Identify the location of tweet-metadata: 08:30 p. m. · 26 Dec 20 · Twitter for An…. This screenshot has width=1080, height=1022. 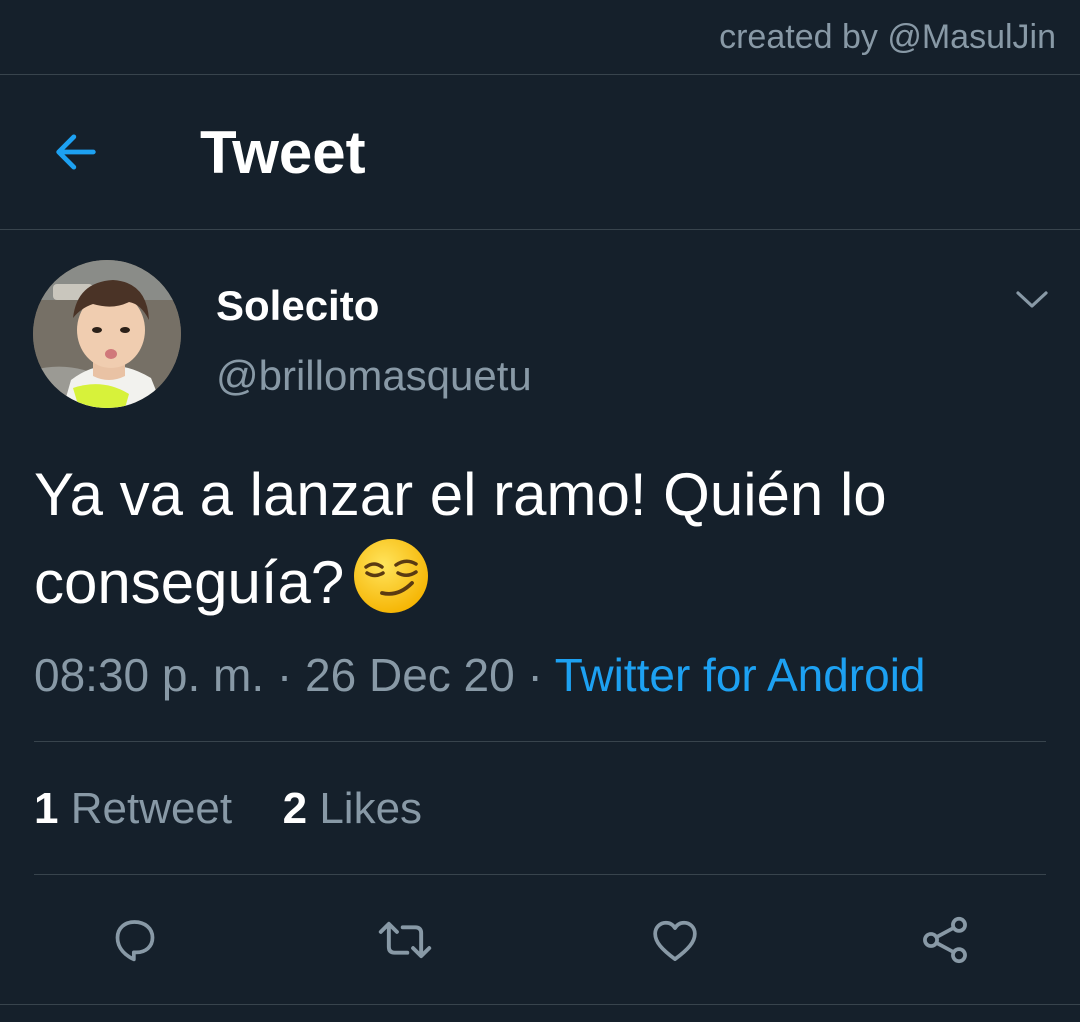
(480, 675).